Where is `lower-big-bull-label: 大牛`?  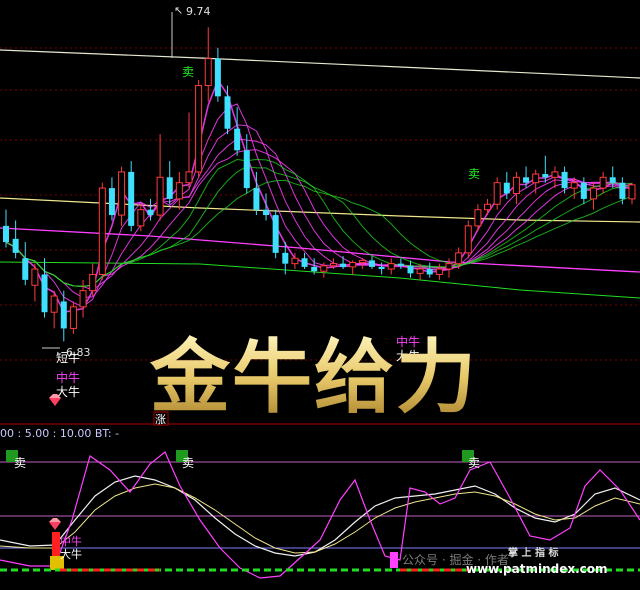 lower-big-bull-label: 大牛 is located at coordinates (71, 554).